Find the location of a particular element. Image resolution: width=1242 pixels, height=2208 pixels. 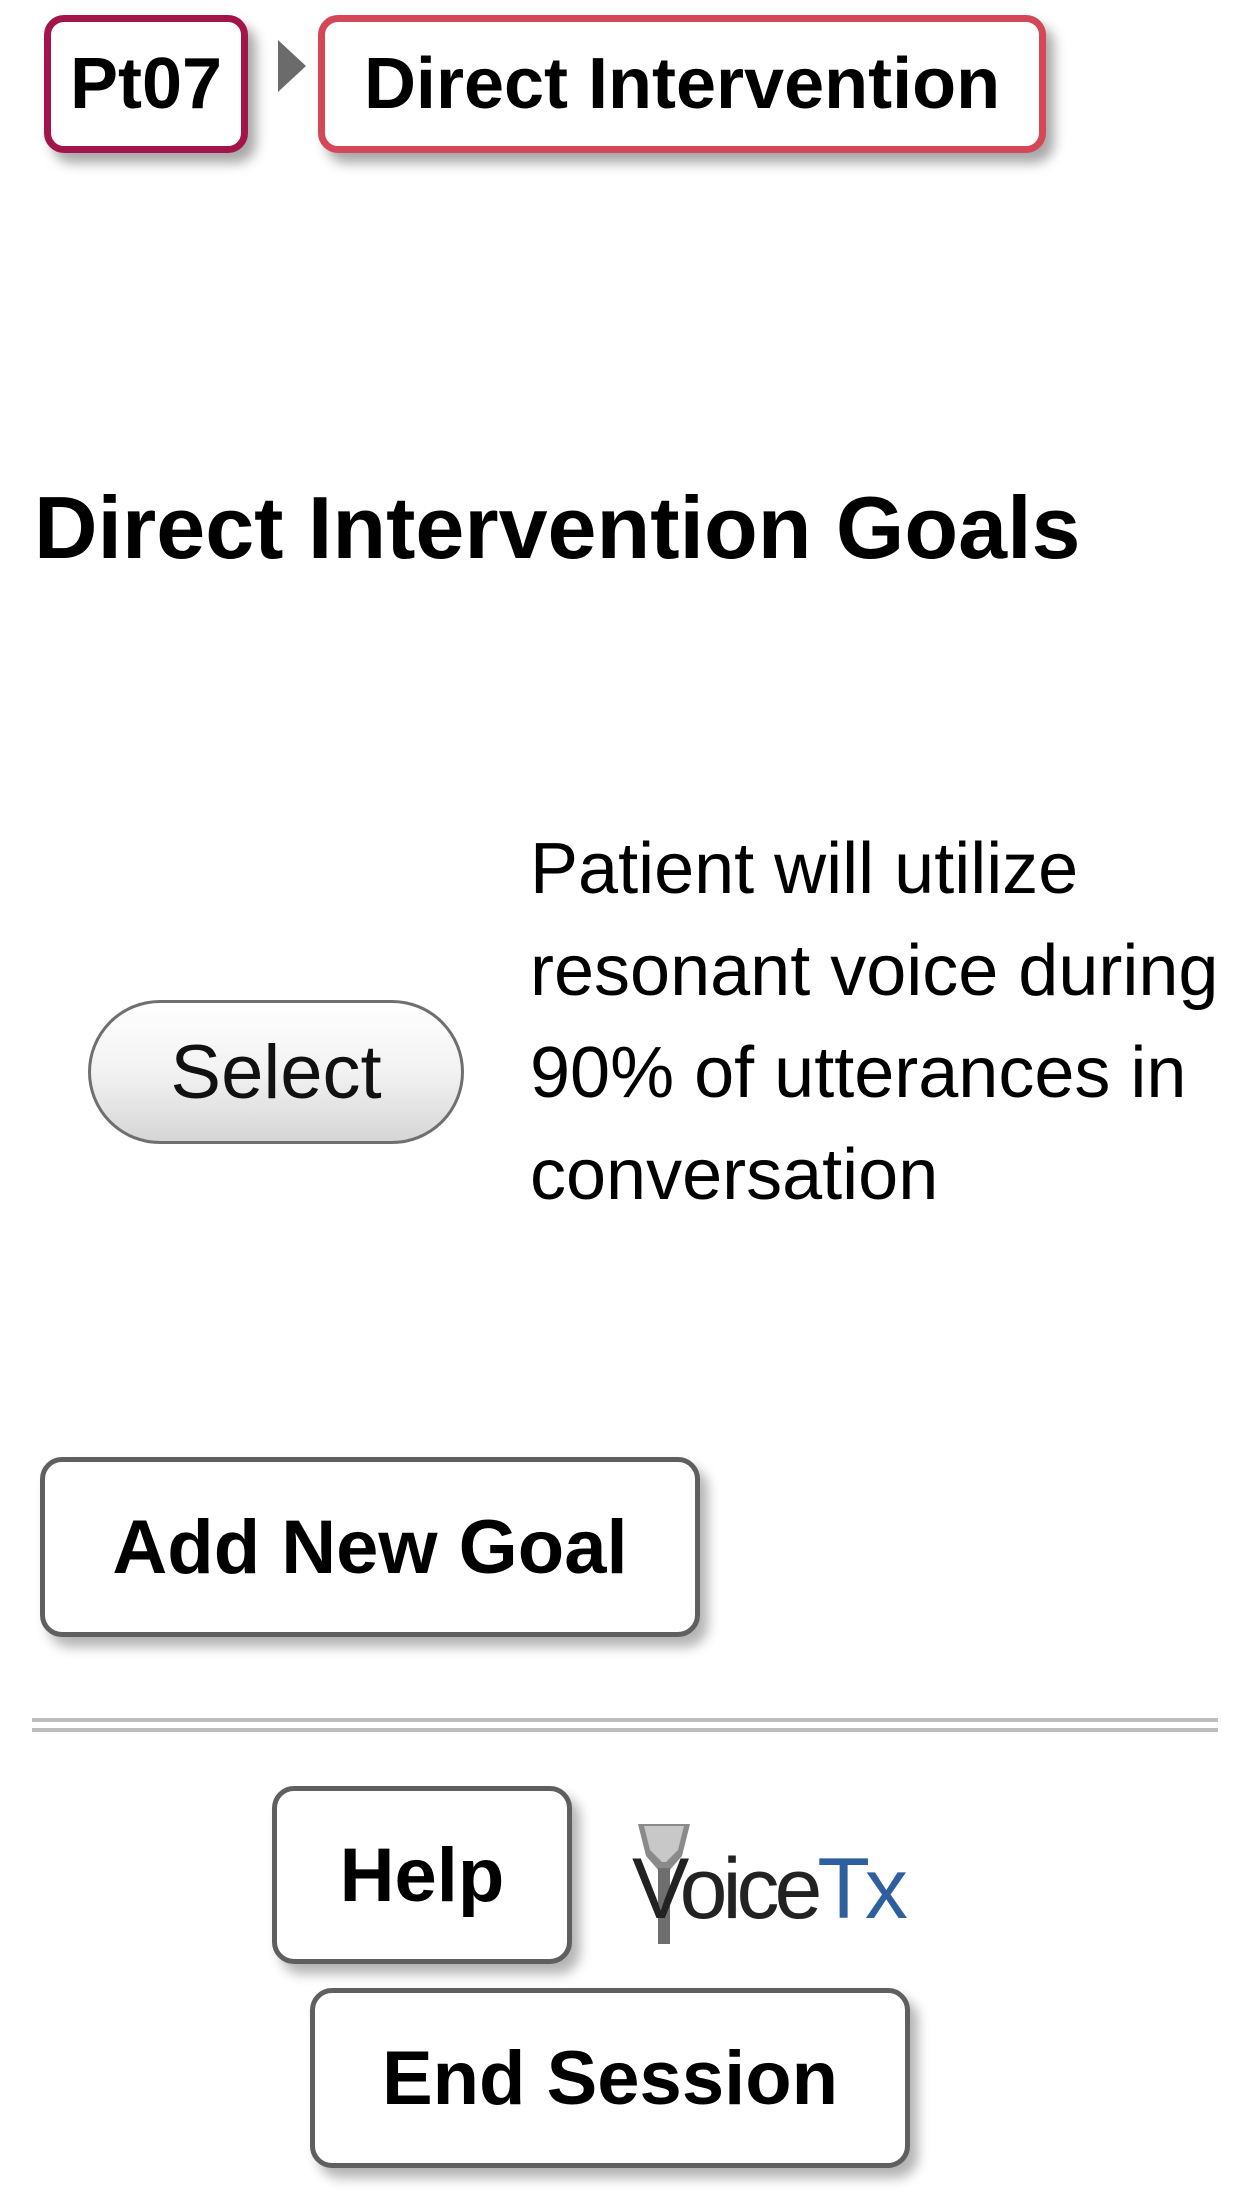

page-title: Direct Intervention Goals is located at coordinates (557, 527).